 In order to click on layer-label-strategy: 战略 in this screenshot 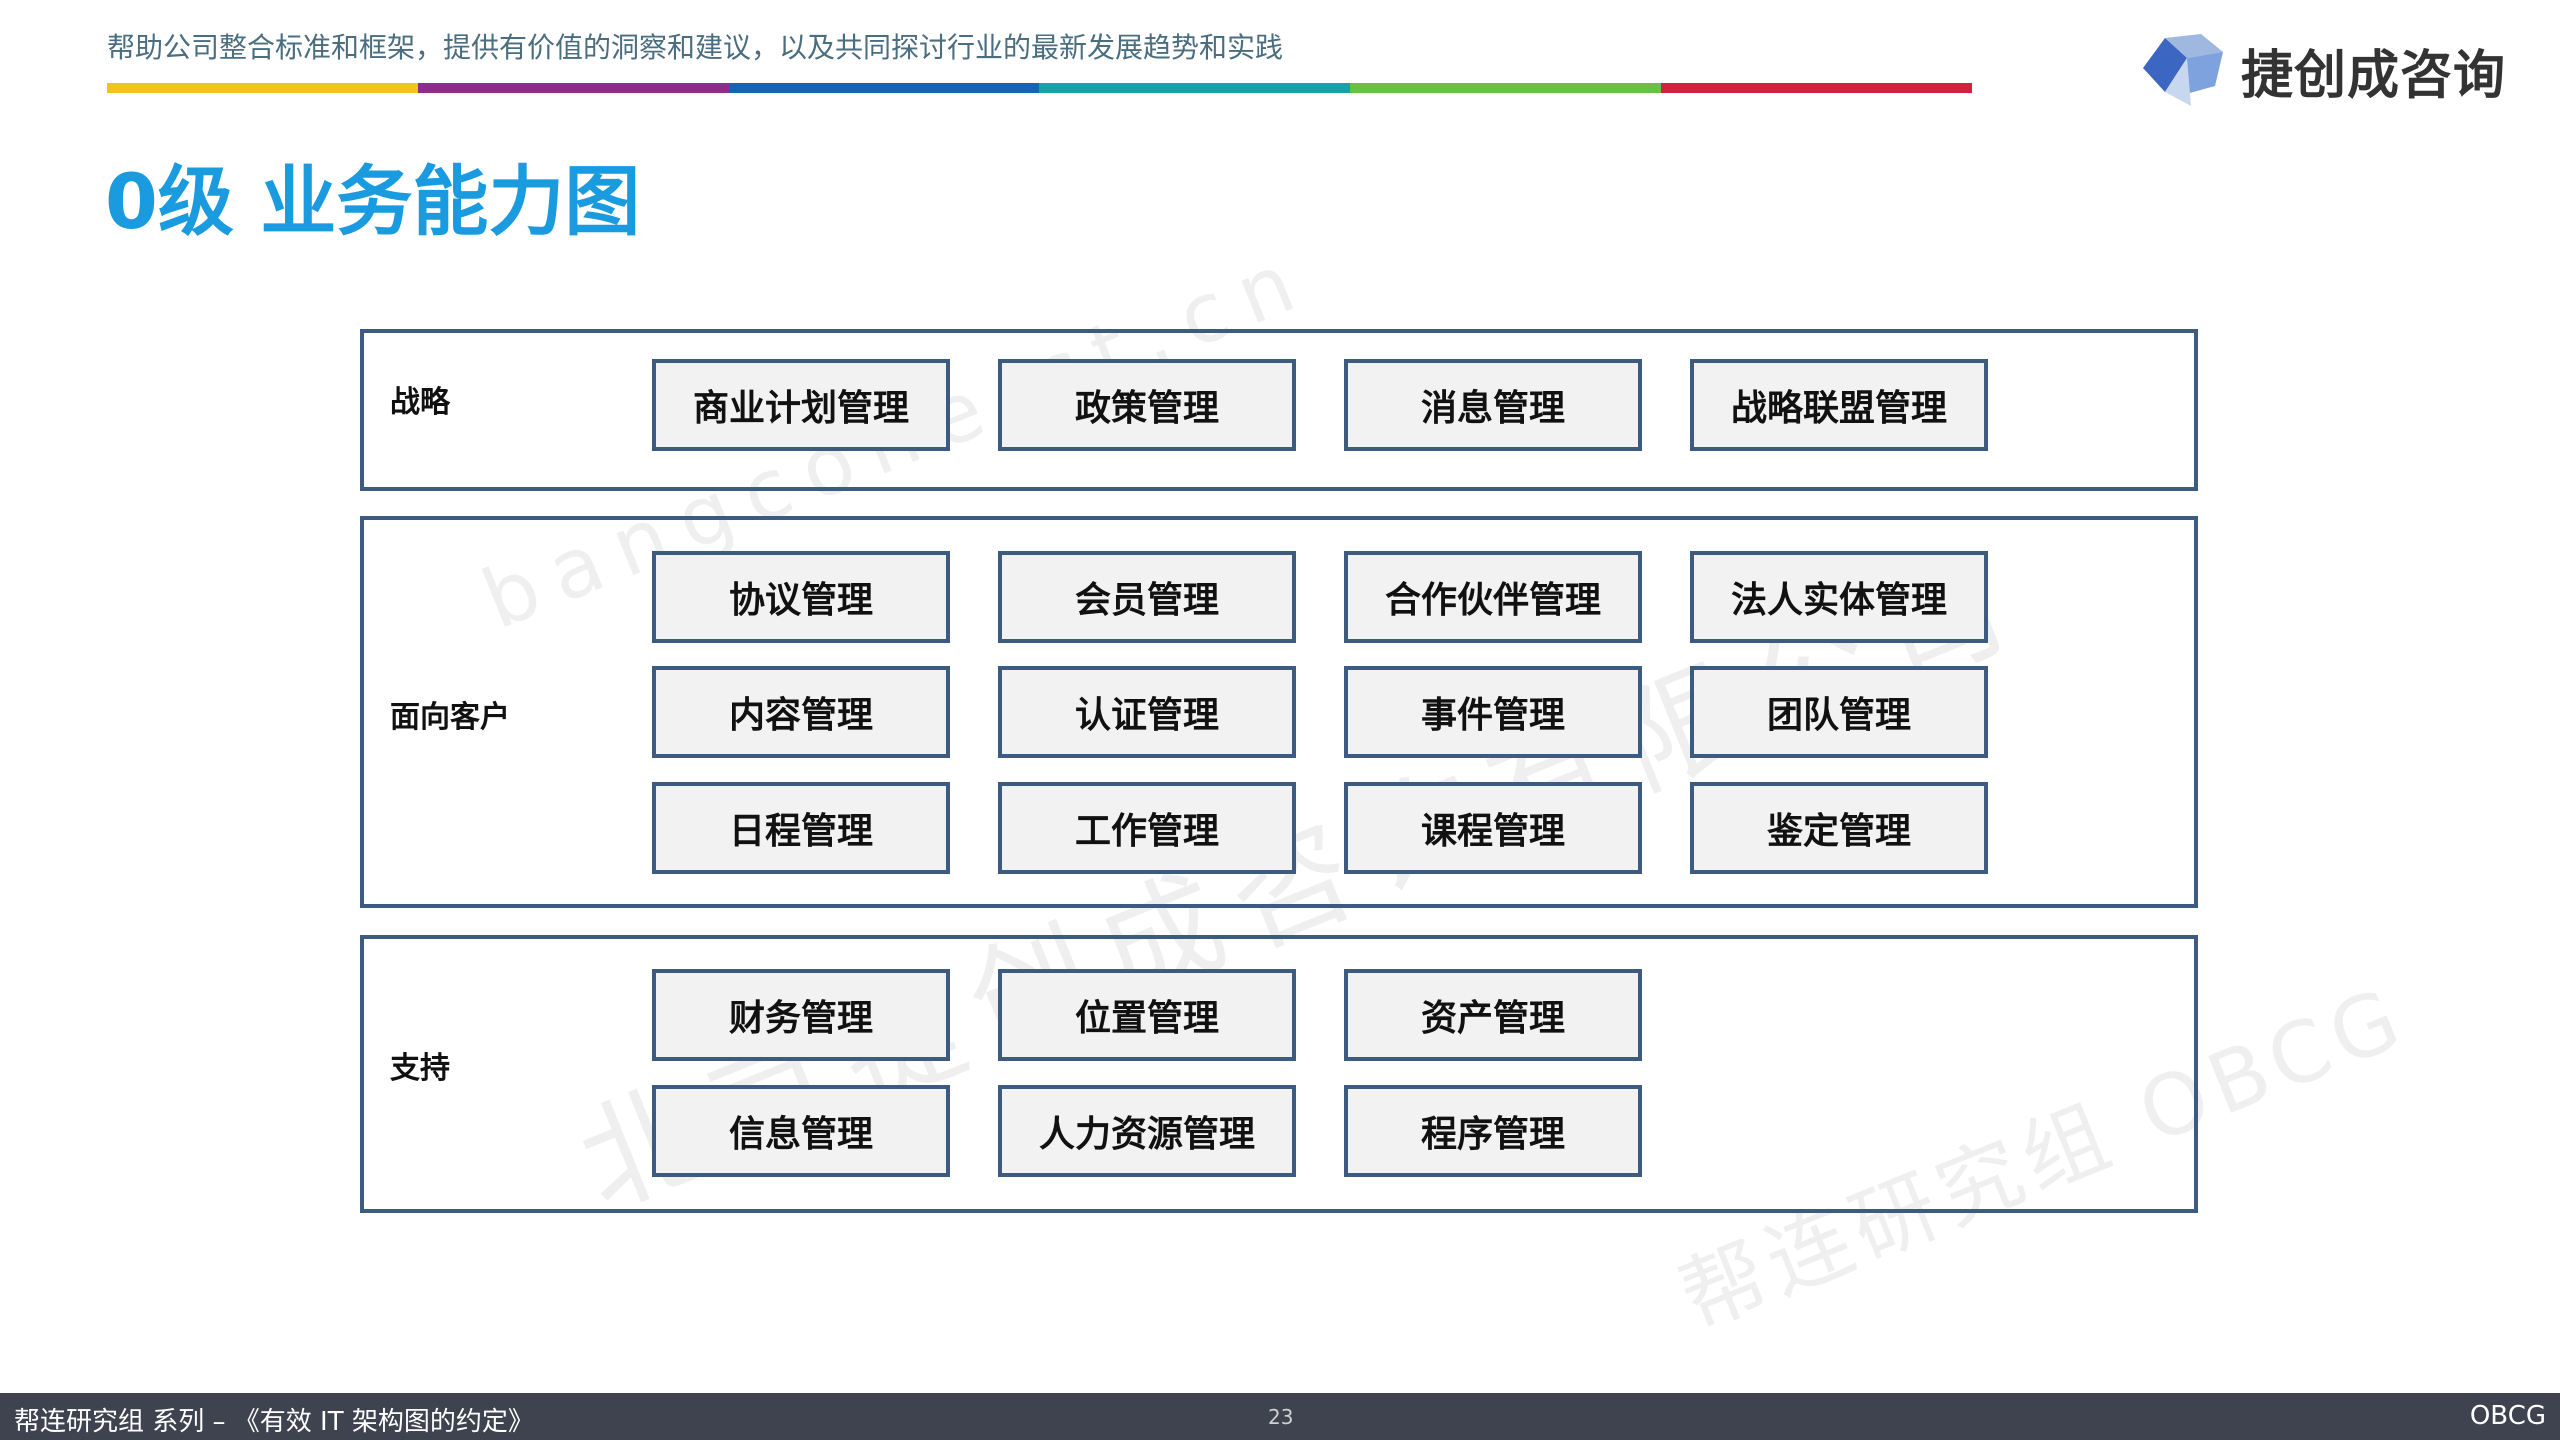, I will do `click(420, 402)`.